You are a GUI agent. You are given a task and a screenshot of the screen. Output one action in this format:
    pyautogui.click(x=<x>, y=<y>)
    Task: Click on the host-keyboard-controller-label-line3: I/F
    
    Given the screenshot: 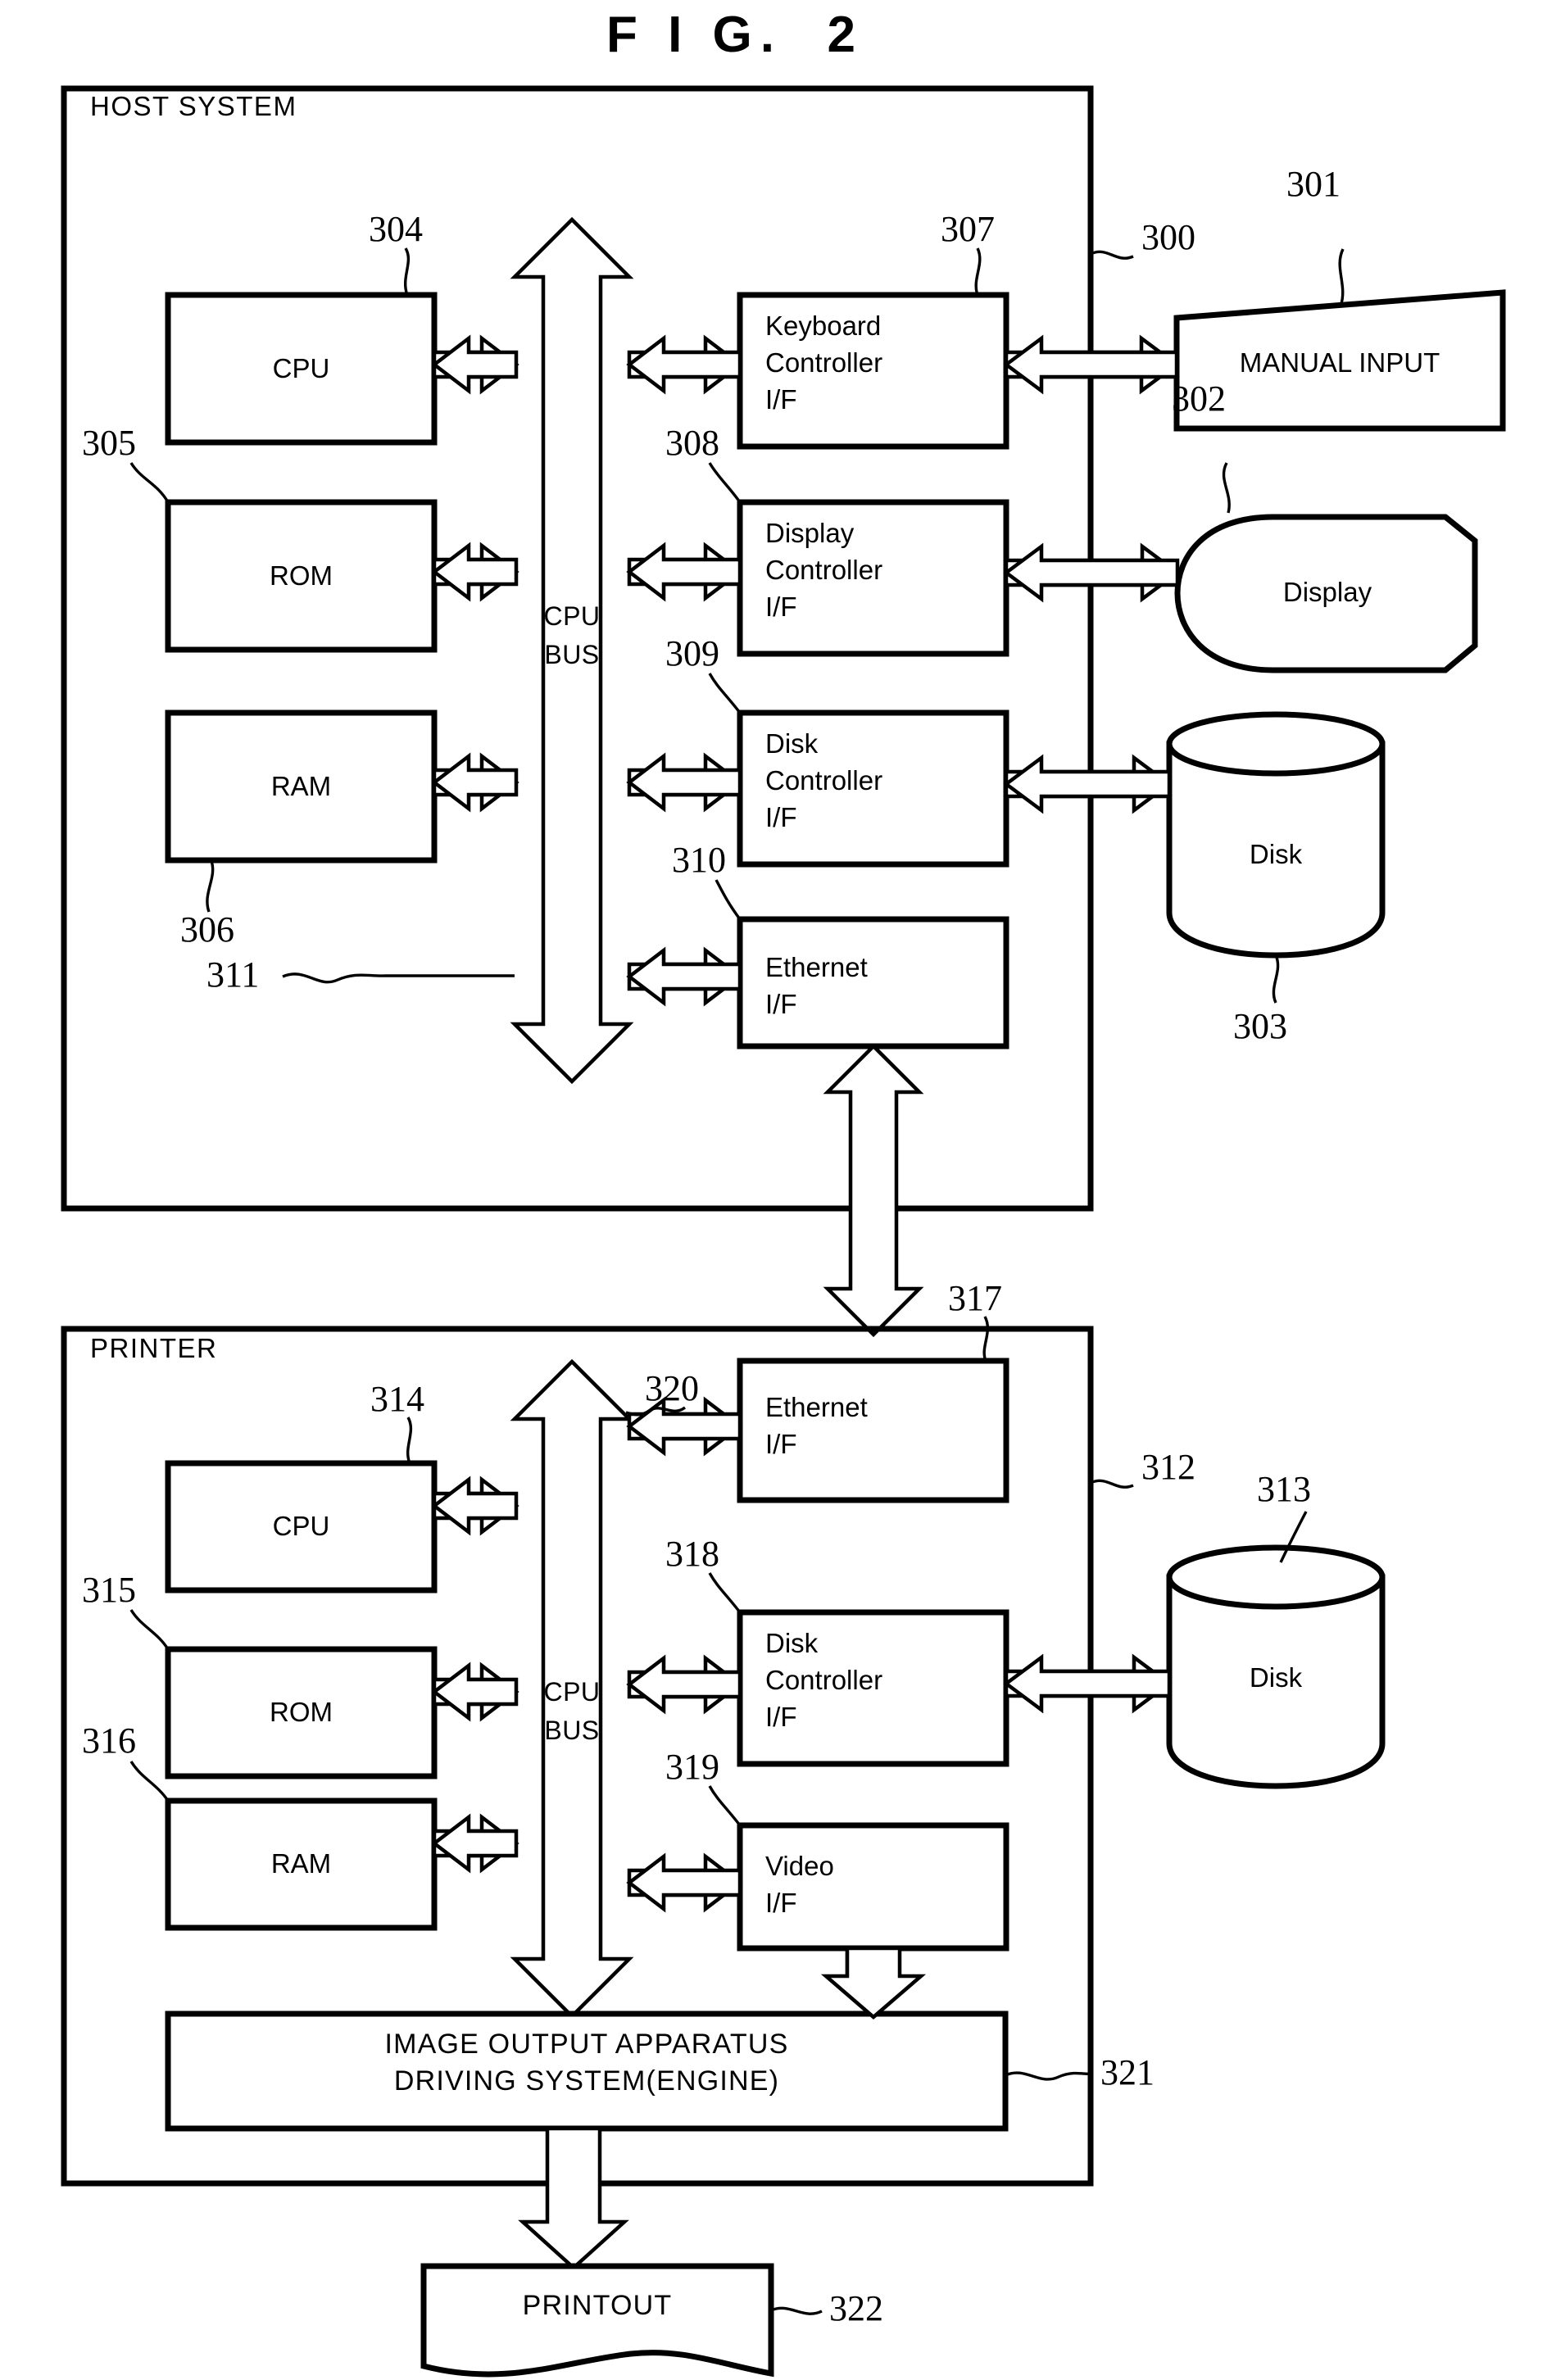 What is the action you would take?
    pyautogui.click(x=781, y=400)
    